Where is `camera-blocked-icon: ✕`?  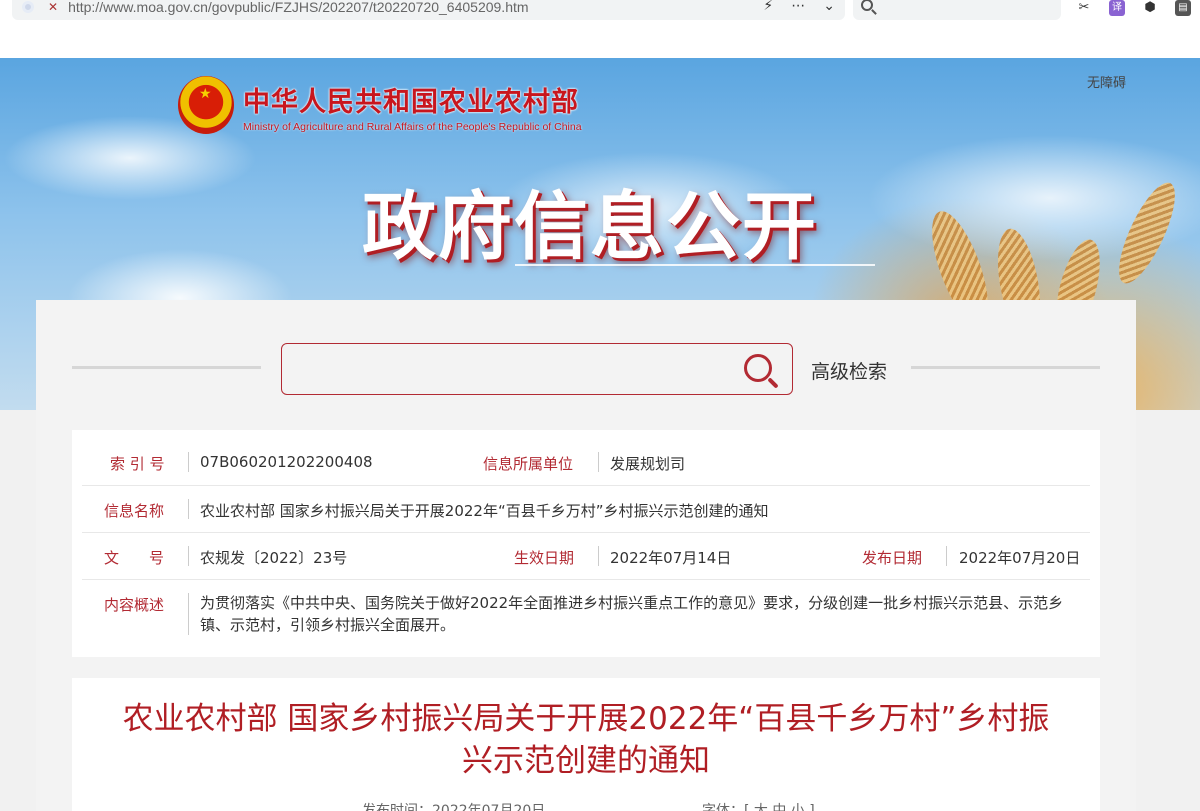 camera-blocked-icon: ✕ is located at coordinates (53, 7).